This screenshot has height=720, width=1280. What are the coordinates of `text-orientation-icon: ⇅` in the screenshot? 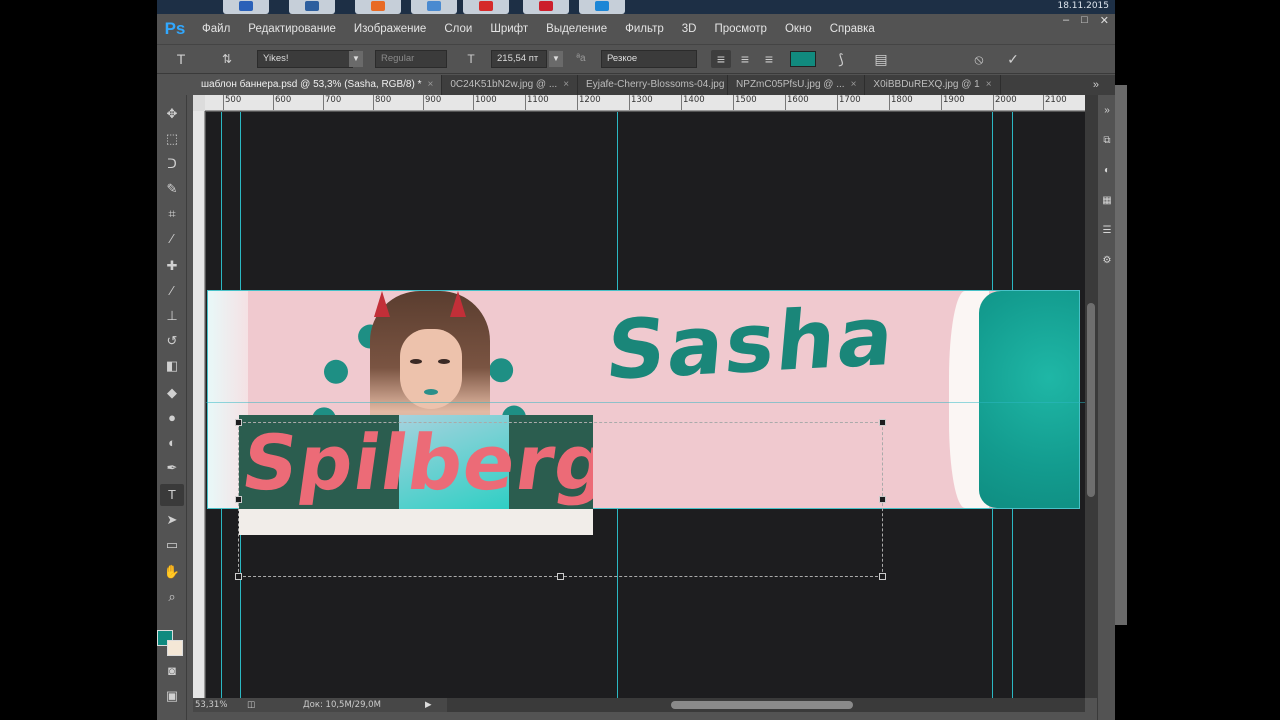 It's located at (227, 59).